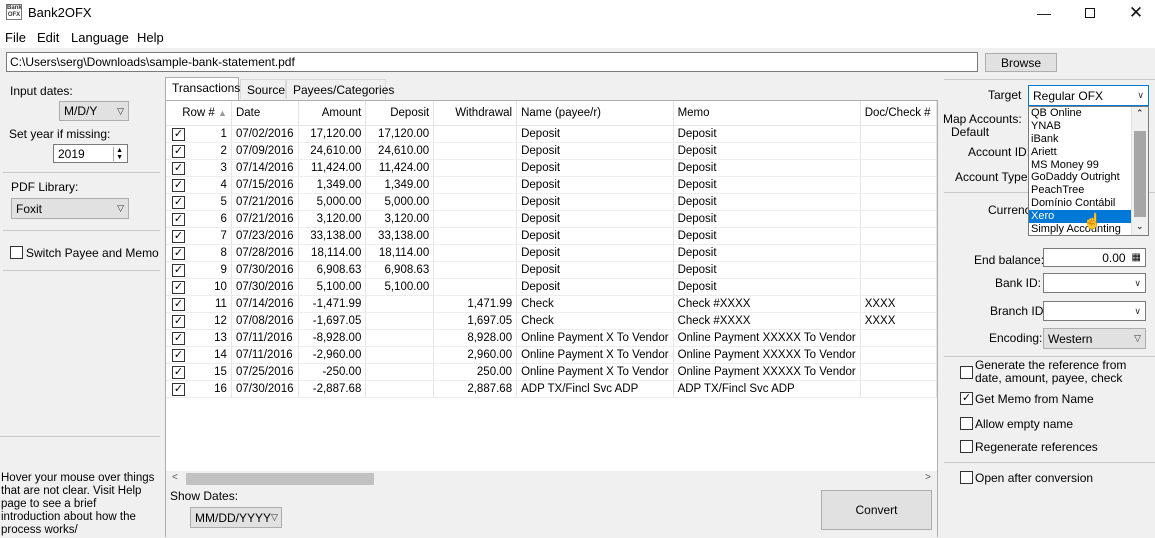 This screenshot has height=538, width=1155. Describe the element at coordinates (265, 236) in the screenshot. I see `date-cell: 07/23/2016` at that location.